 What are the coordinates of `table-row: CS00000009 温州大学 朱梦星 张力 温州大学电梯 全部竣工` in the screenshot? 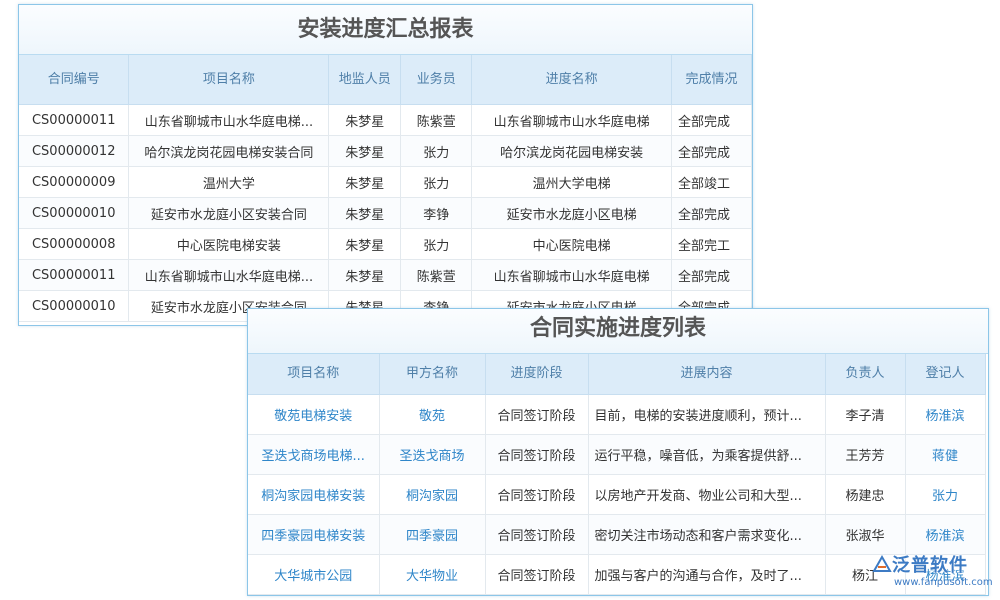 It's located at (385, 182).